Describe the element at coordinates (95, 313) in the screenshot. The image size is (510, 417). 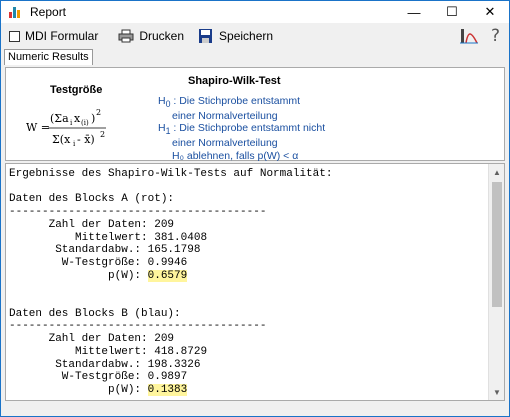
I see `block-title: Daten des Blocks B (blau):` at that location.